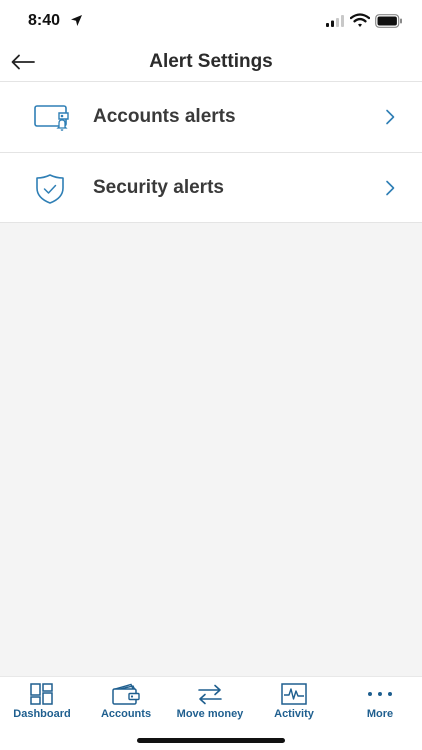 The image size is (422, 750). I want to click on accounts-alerts-label: Accounts alerts, so click(164, 116).